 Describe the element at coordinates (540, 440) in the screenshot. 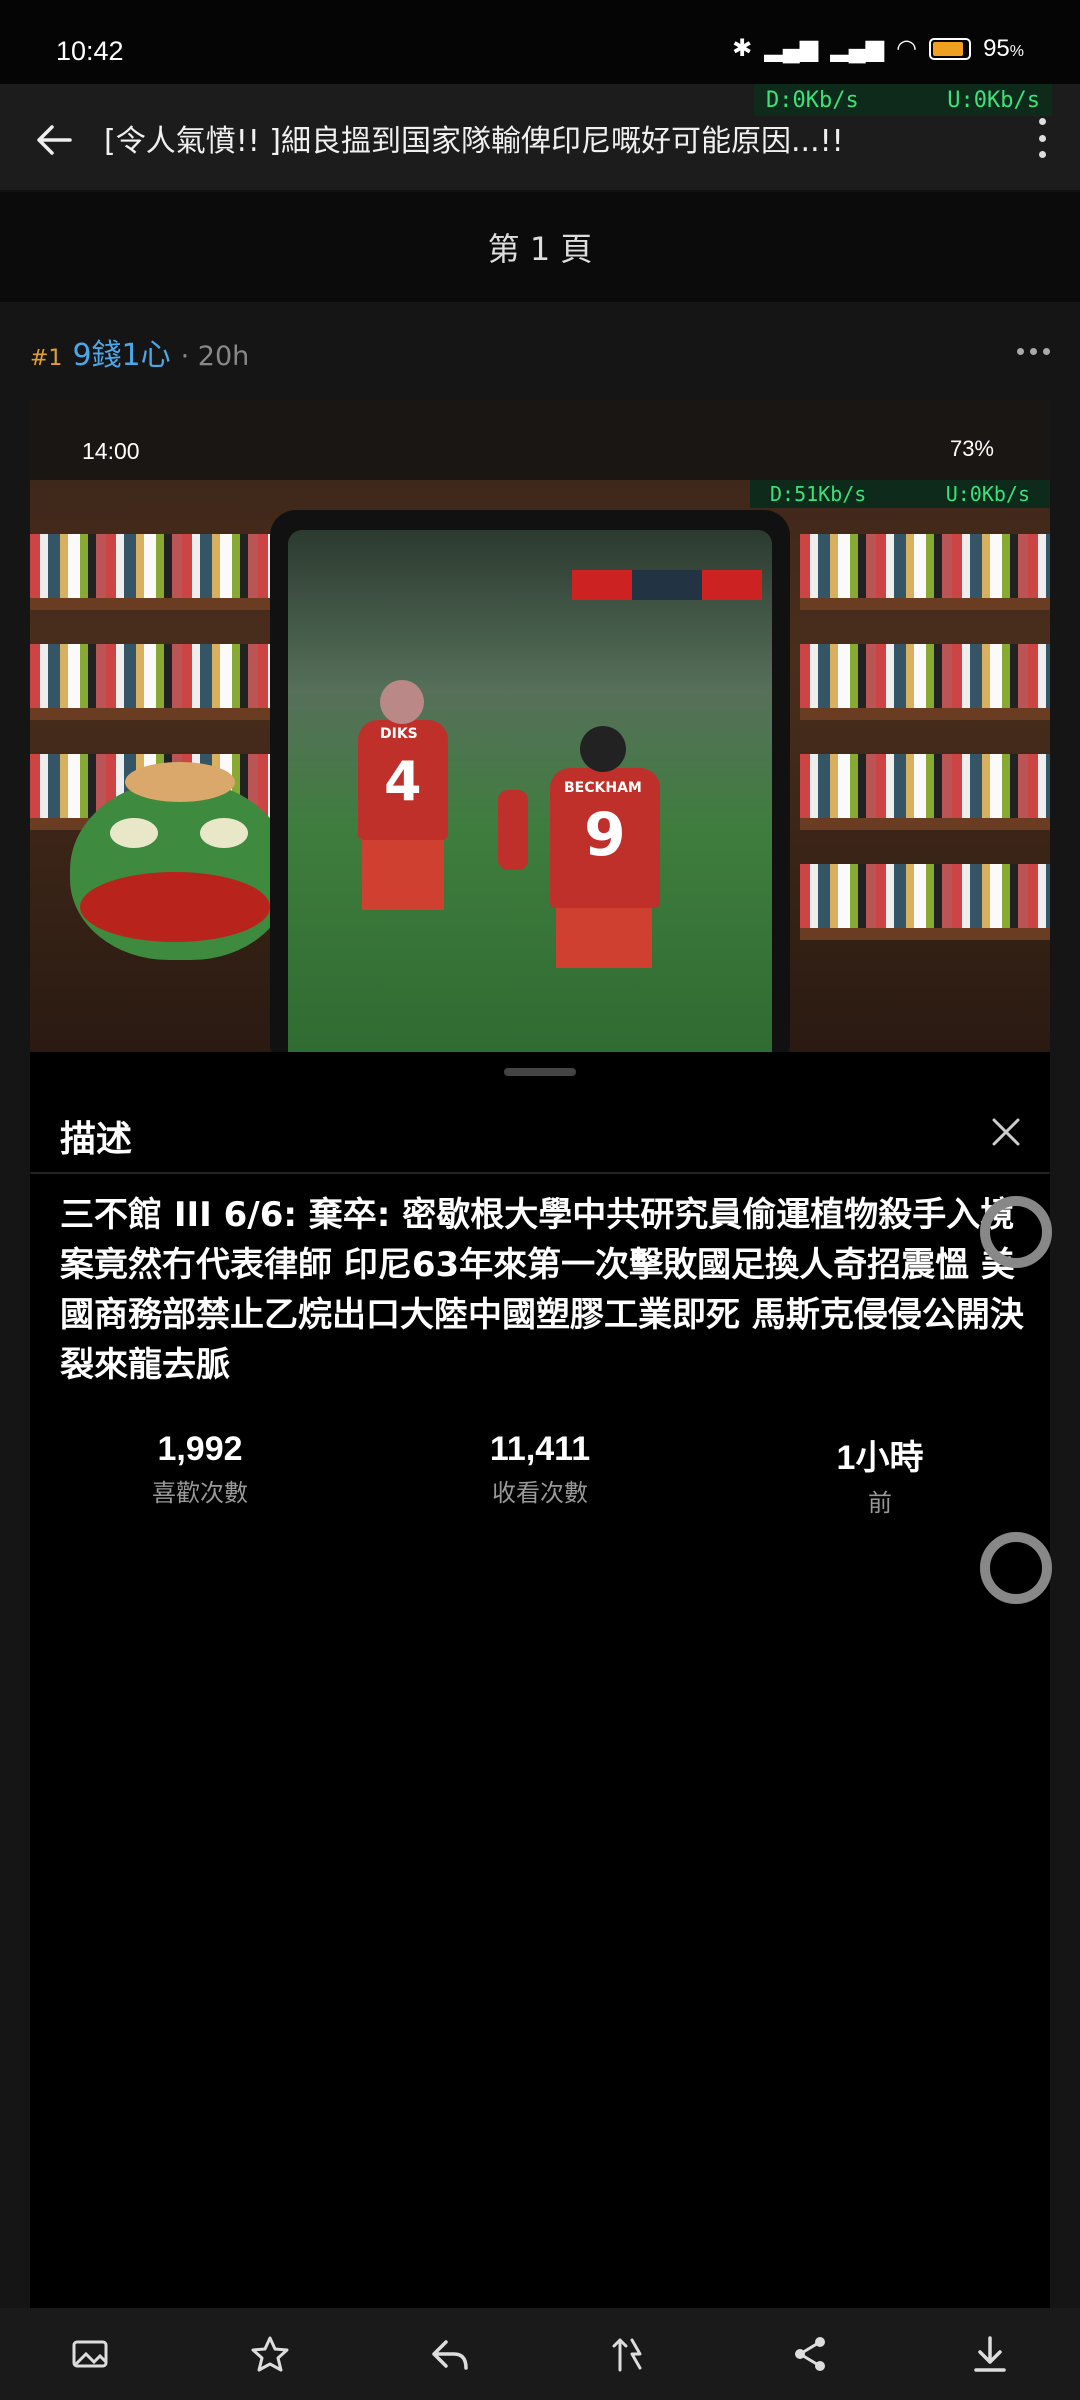

I see `embedded-status-bar: 14:00 73%` at that location.